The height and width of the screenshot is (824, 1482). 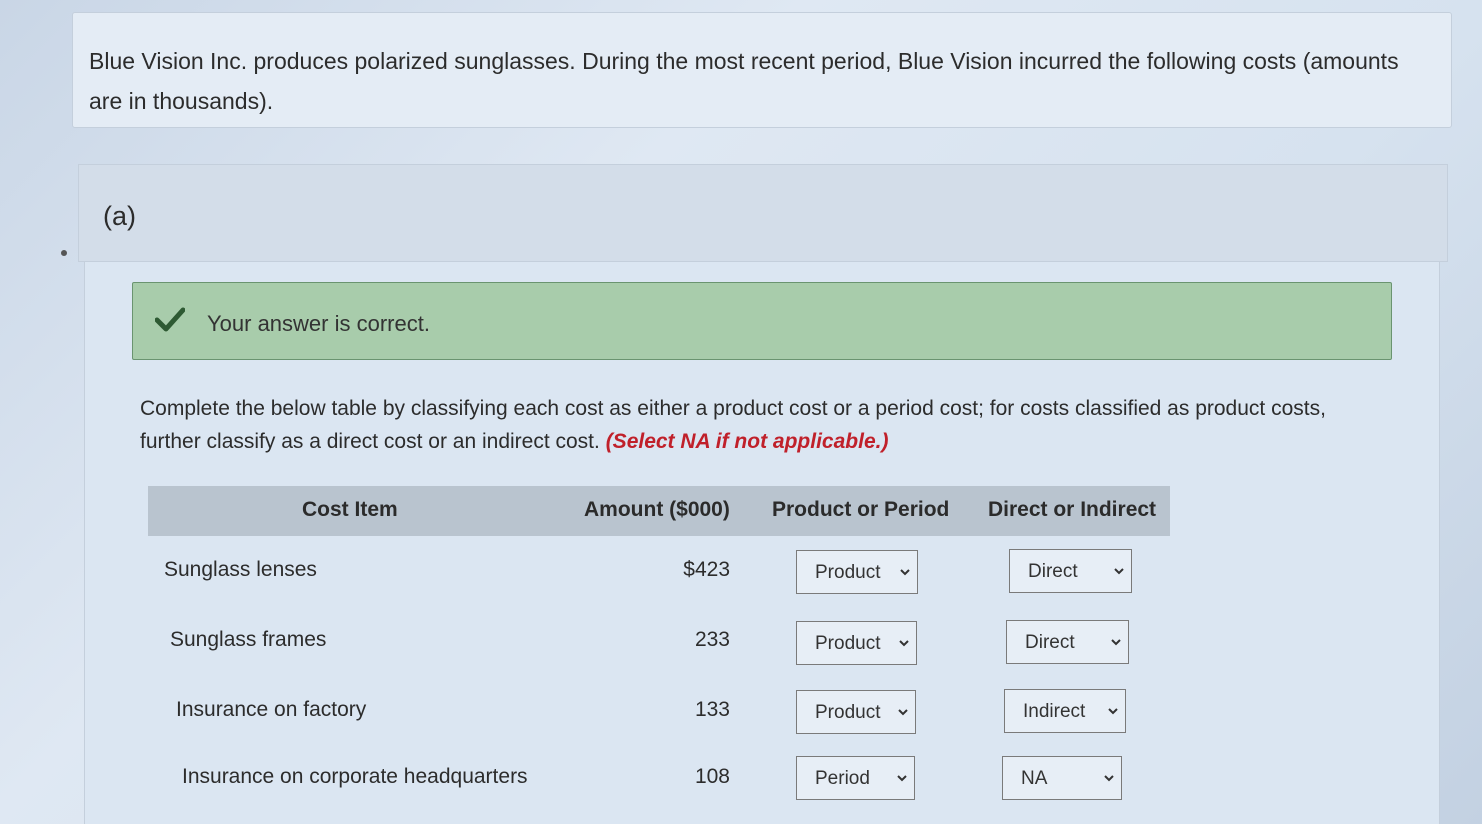 What do you see at coordinates (741, 644) in the screenshot?
I see `table-row: Sunglass frames 233 Product Direct` at bounding box center [741, 644].